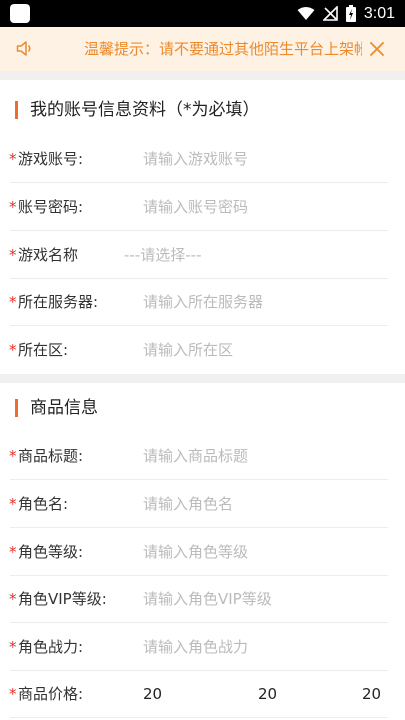  Describe the element at coordinates (379, 13) in the screenshot. I see `status-time: 3:01` at that location.